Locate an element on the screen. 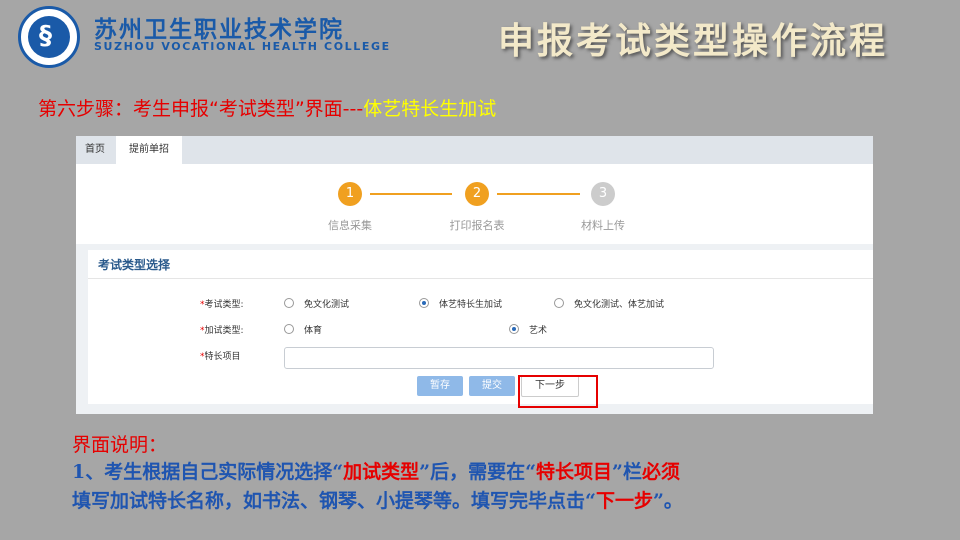  specialty-input is located at coordinates (499, 358).